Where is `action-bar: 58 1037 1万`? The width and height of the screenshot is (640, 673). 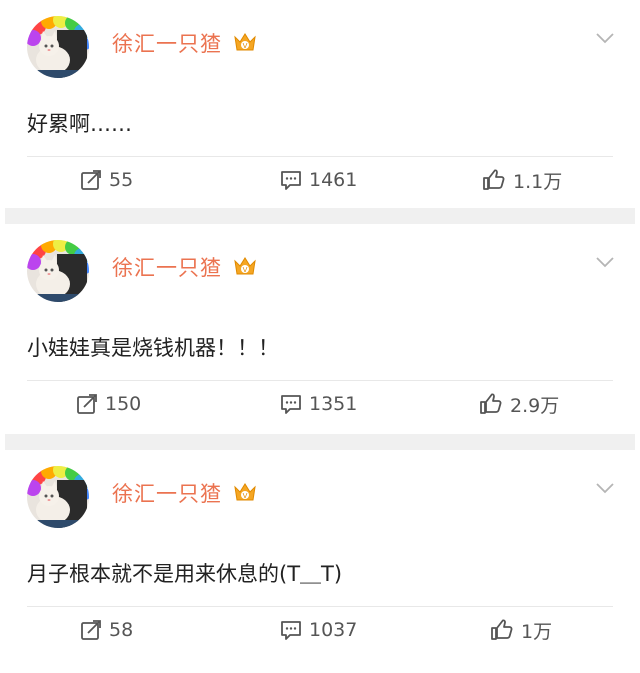 action-bar: 58 1037 1万 is located at coordinates (320, 631).